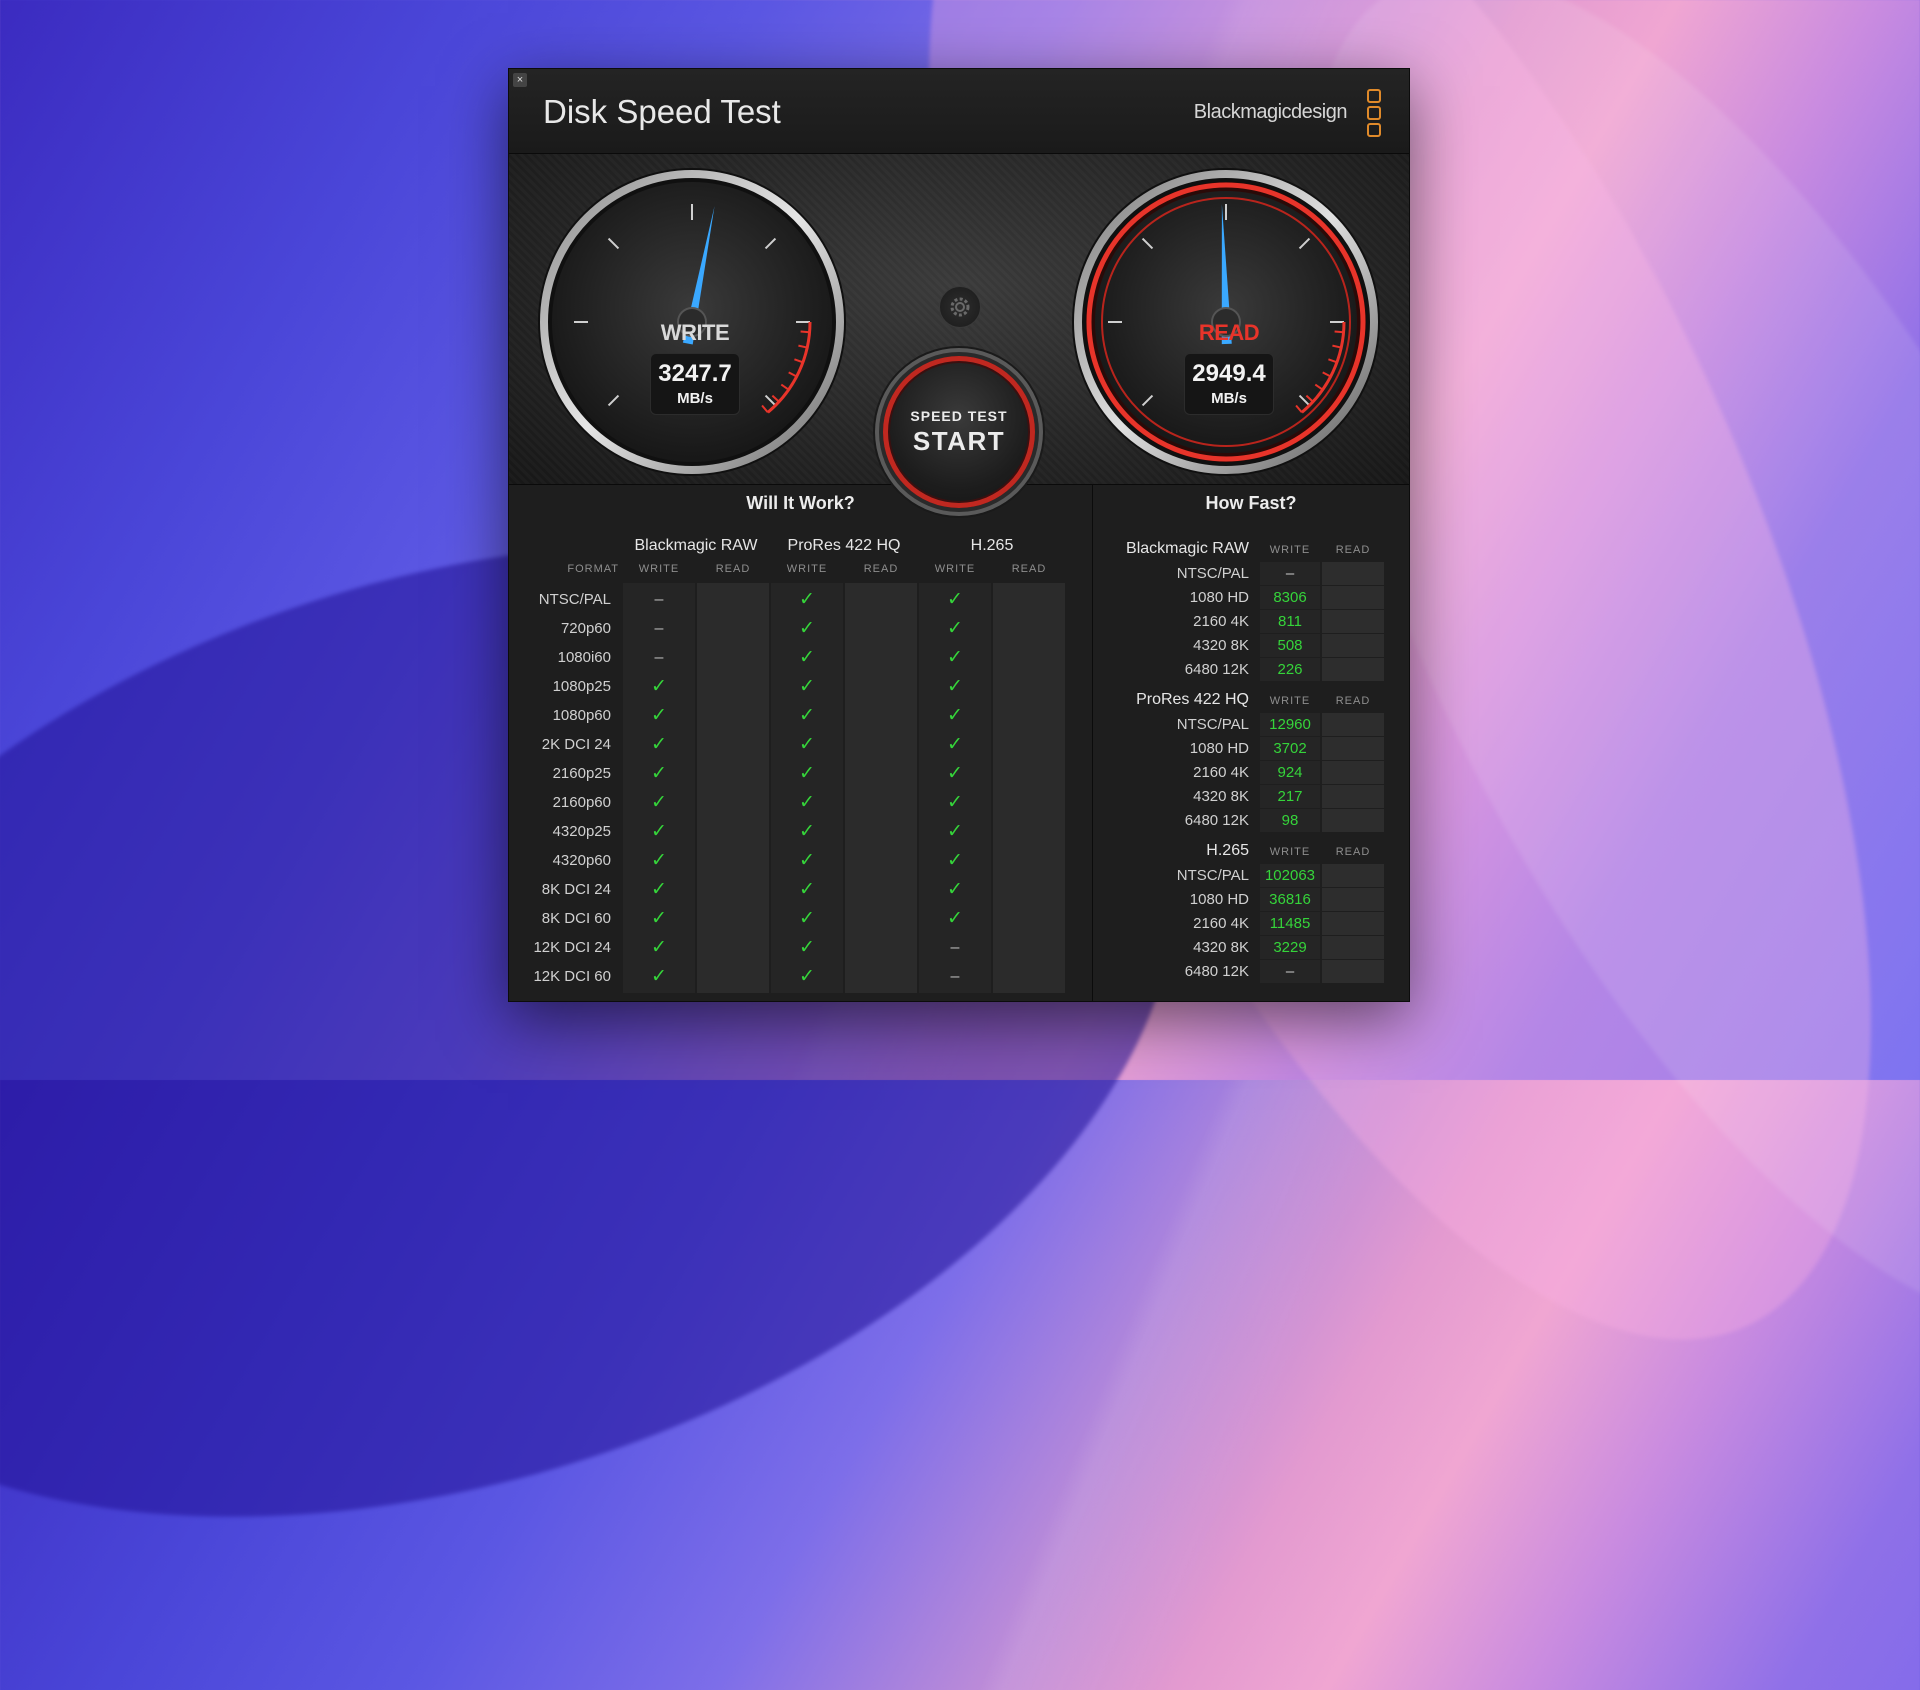 This screenshot has height=1690, width=1920. I want to click on table-row: 2160p25 ✓ ✓ ✓, so click(800, 773).